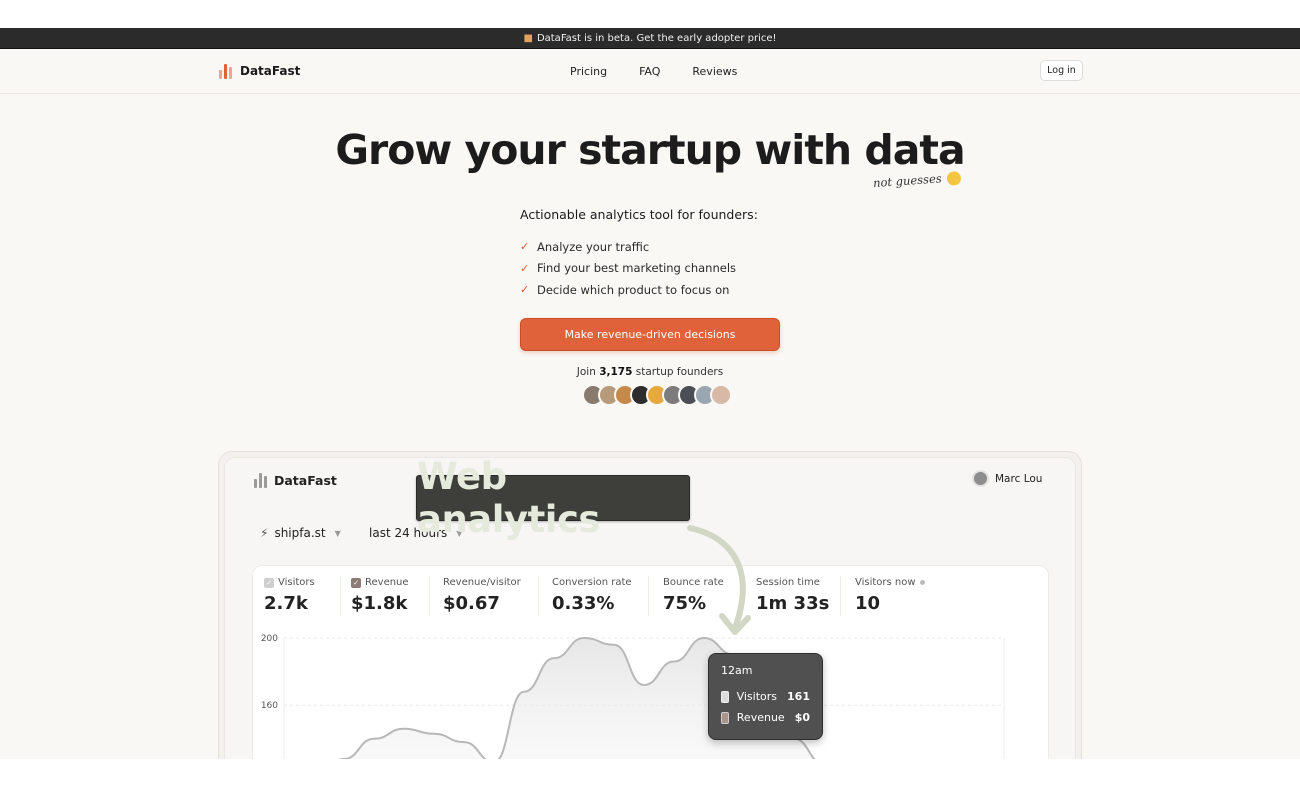 The image size is (1300, 788). What do you see at coordinates (633, 289) in the screenshot?
I see `feature-text: Decide which product to focus on` at bounding box center [633, 289].